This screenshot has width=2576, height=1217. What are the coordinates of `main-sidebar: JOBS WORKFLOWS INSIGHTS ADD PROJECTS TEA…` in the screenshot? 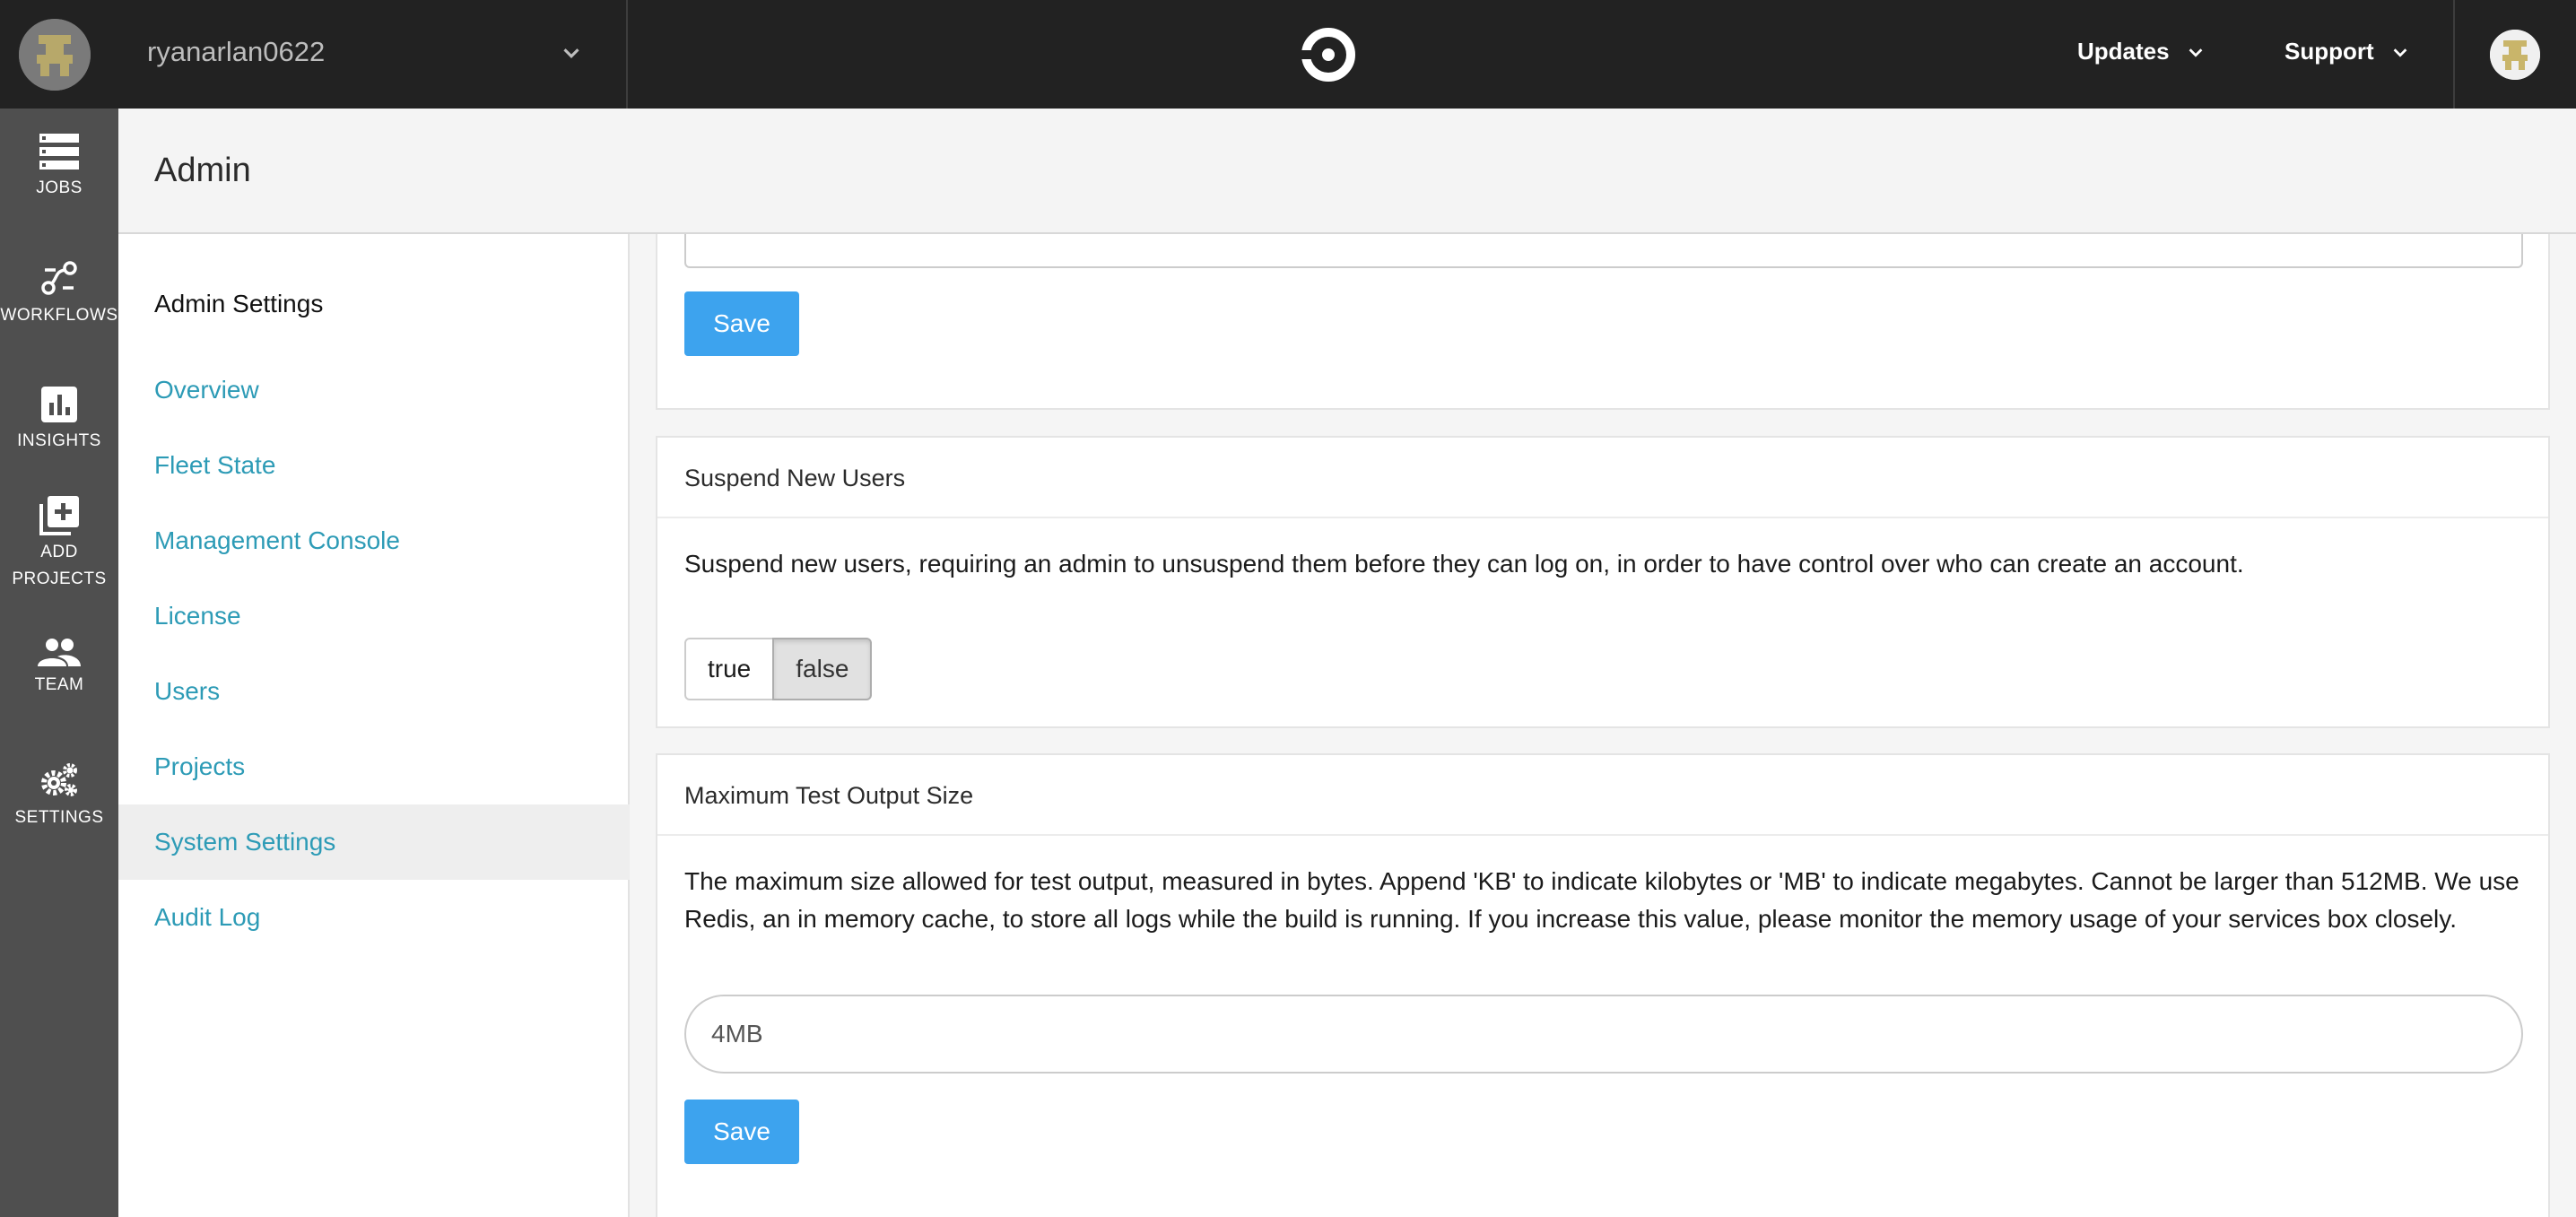 It's located at (59, 663).